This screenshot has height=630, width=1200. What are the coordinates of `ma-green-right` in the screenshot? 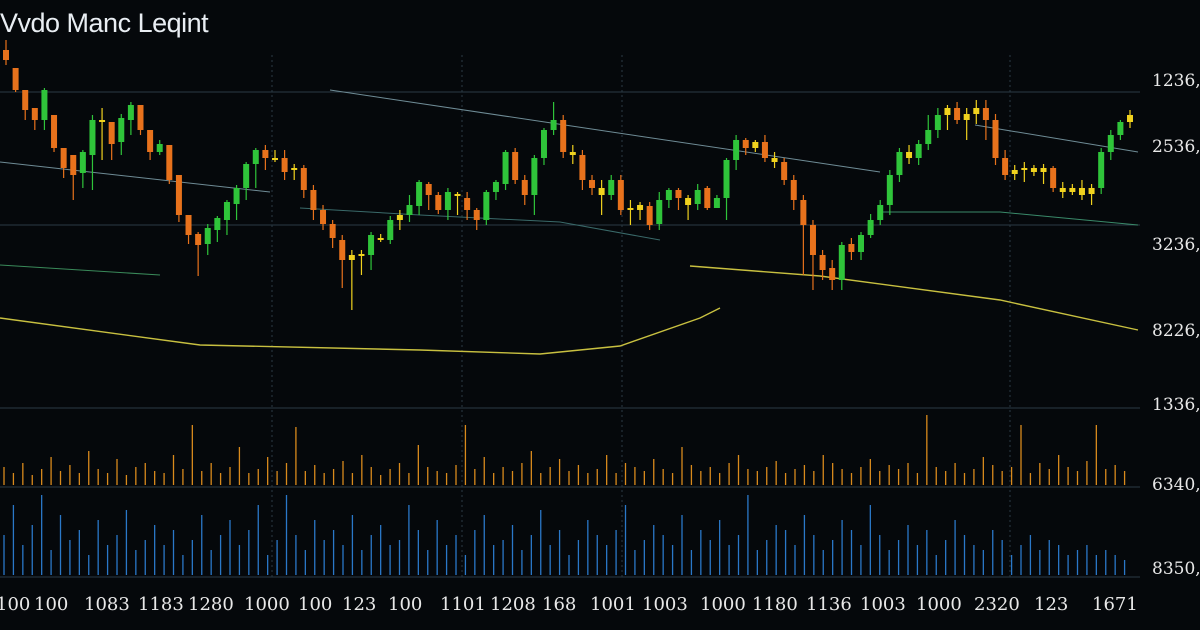 It's located at (1009, 218).